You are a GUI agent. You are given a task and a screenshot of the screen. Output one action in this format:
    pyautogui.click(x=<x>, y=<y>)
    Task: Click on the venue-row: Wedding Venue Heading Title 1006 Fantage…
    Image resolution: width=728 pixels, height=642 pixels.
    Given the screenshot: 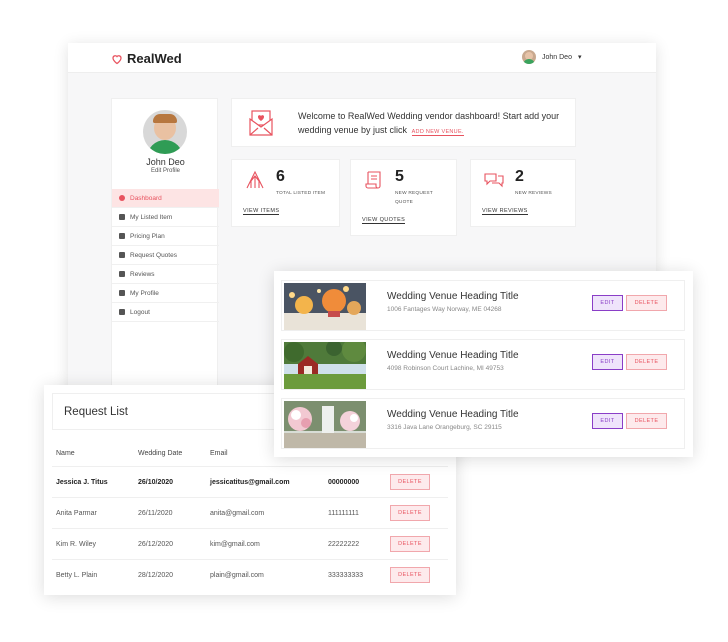 What is the action you would take?
    pyautogui.click(x=483, y=305)
    